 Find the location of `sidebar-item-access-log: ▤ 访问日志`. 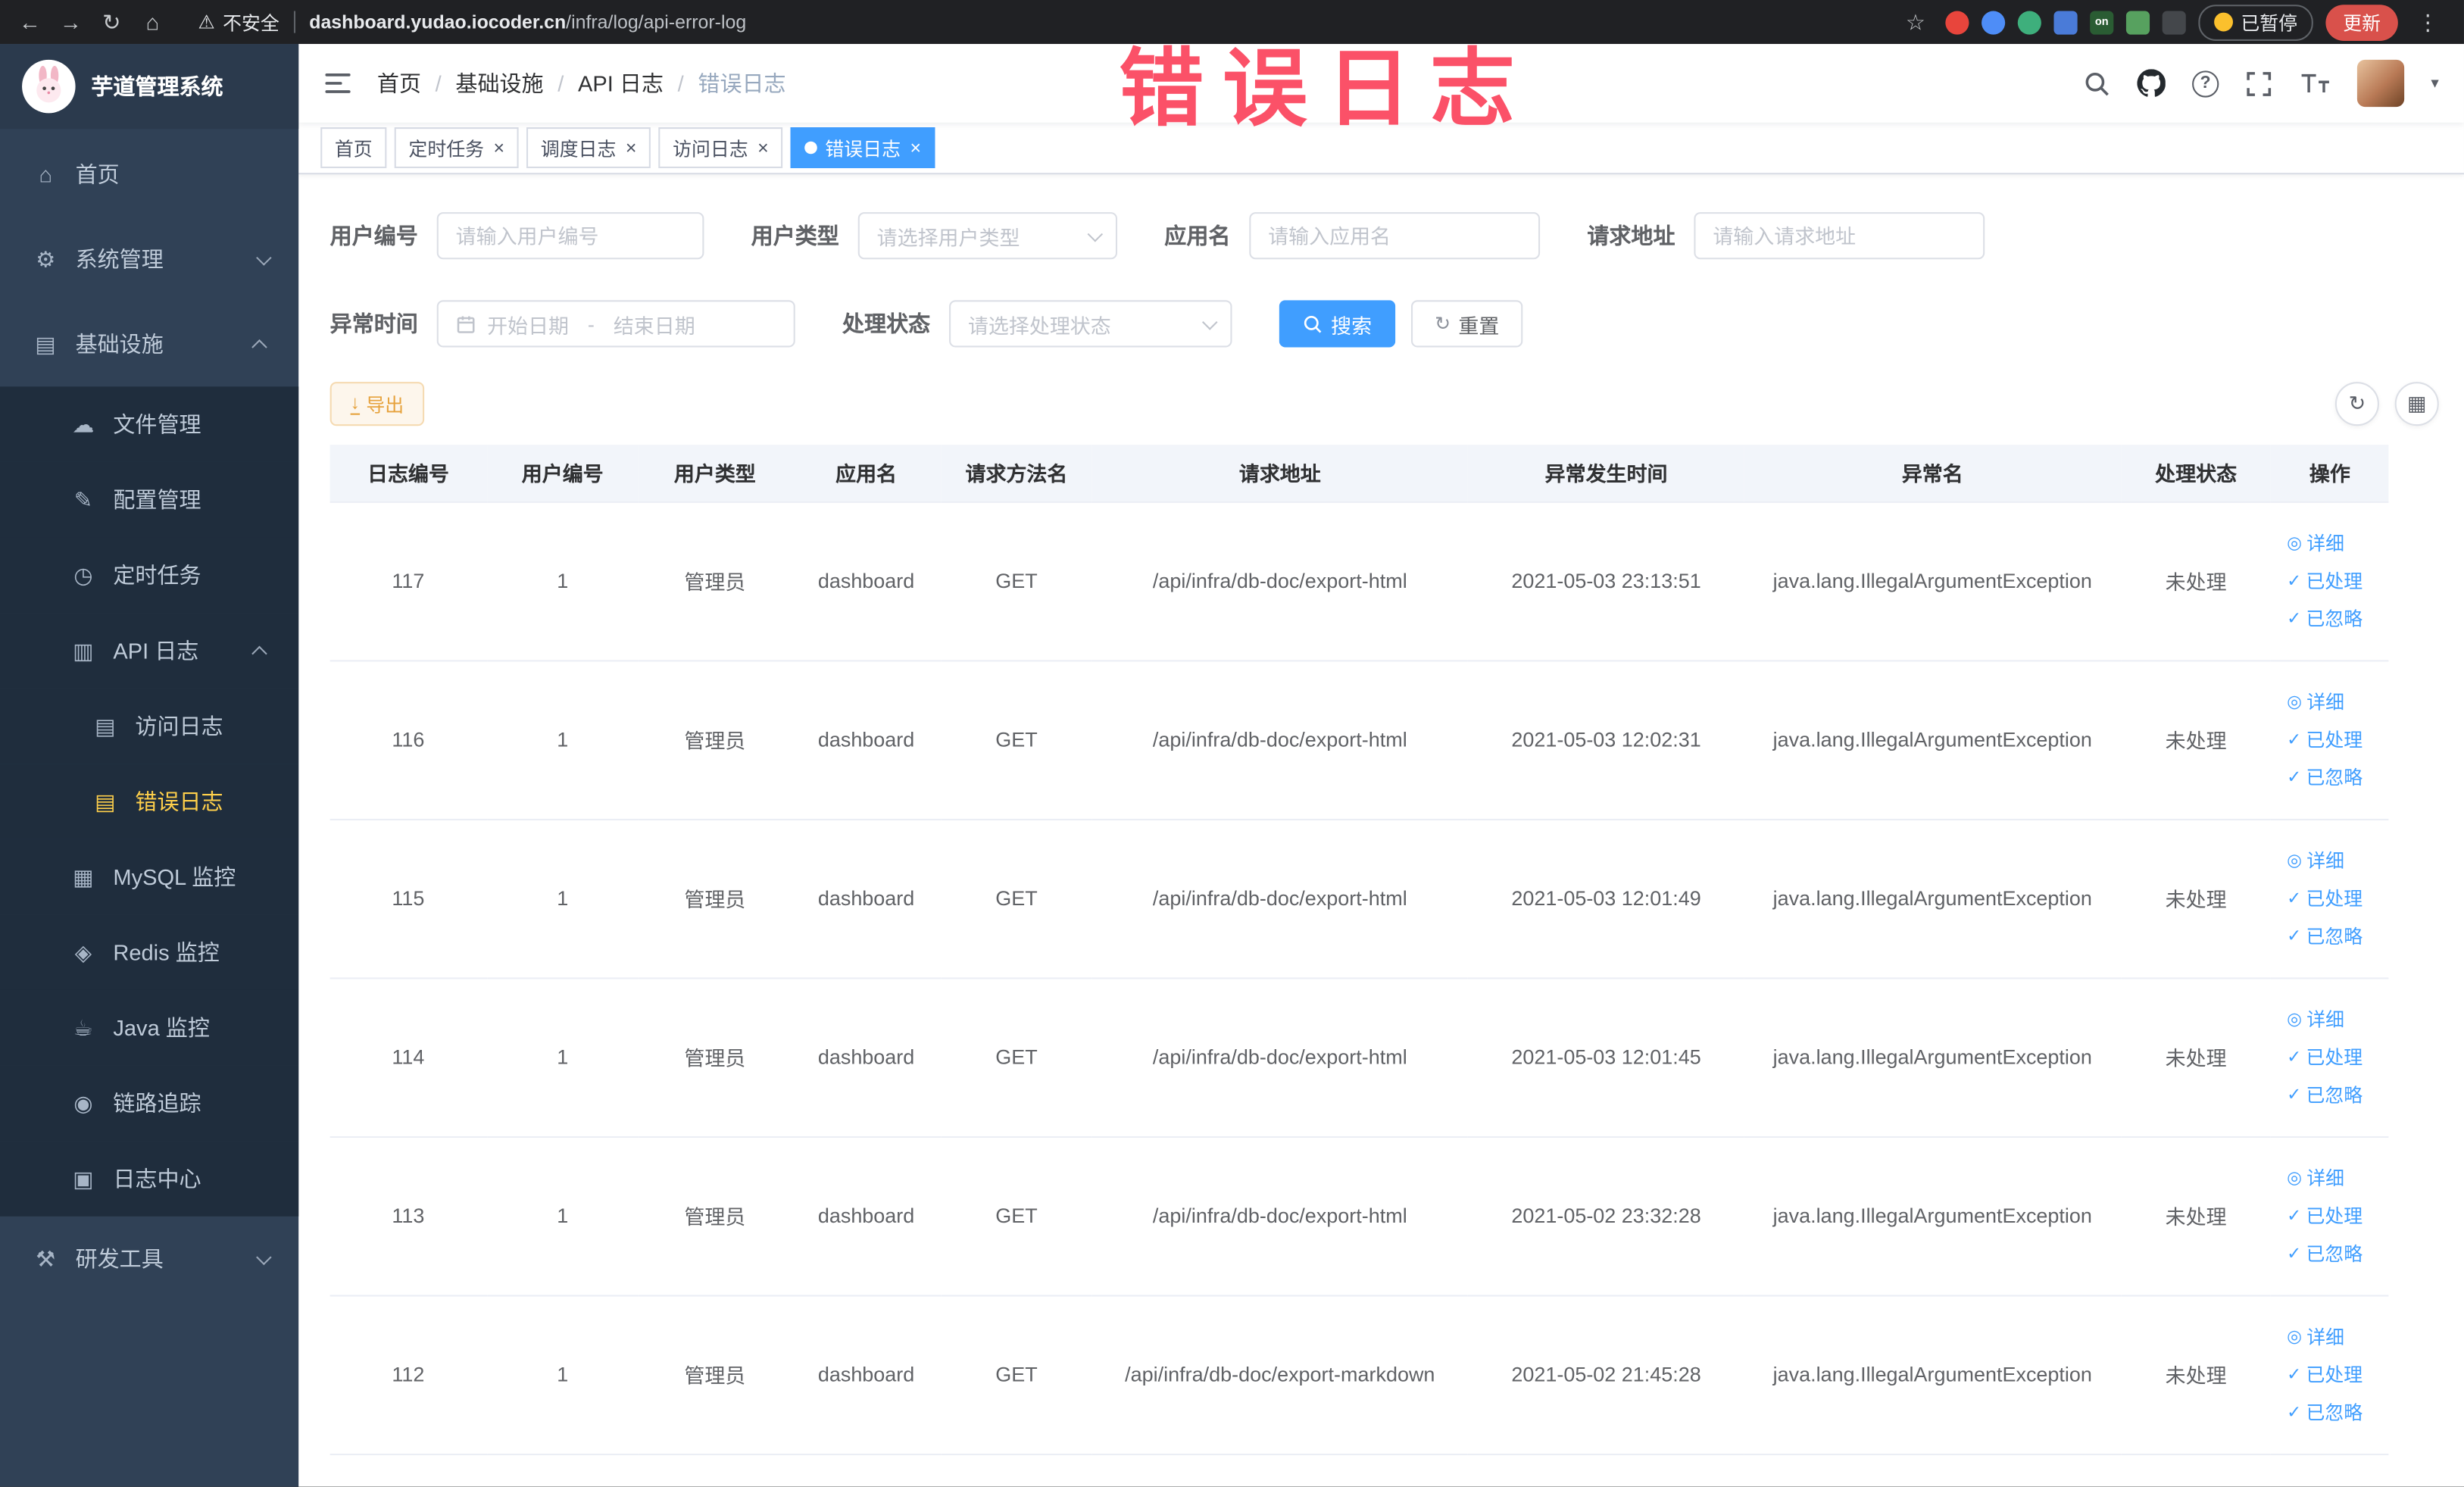

sidebar-item-access-log: ▤ 访问日志 is located at coordinates (149, 726).